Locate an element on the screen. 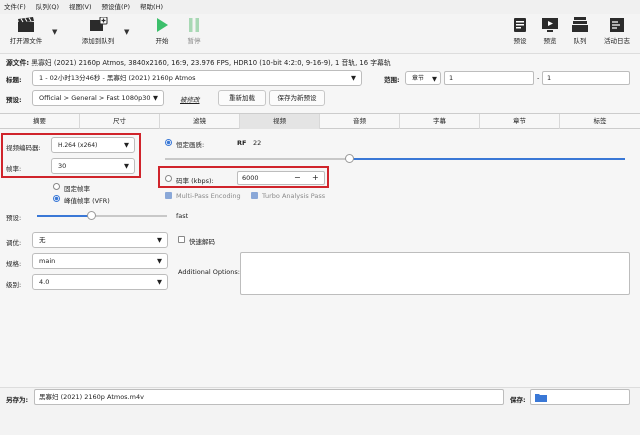  menu-help: 帮助(H) is located at coordinates (152, 7).